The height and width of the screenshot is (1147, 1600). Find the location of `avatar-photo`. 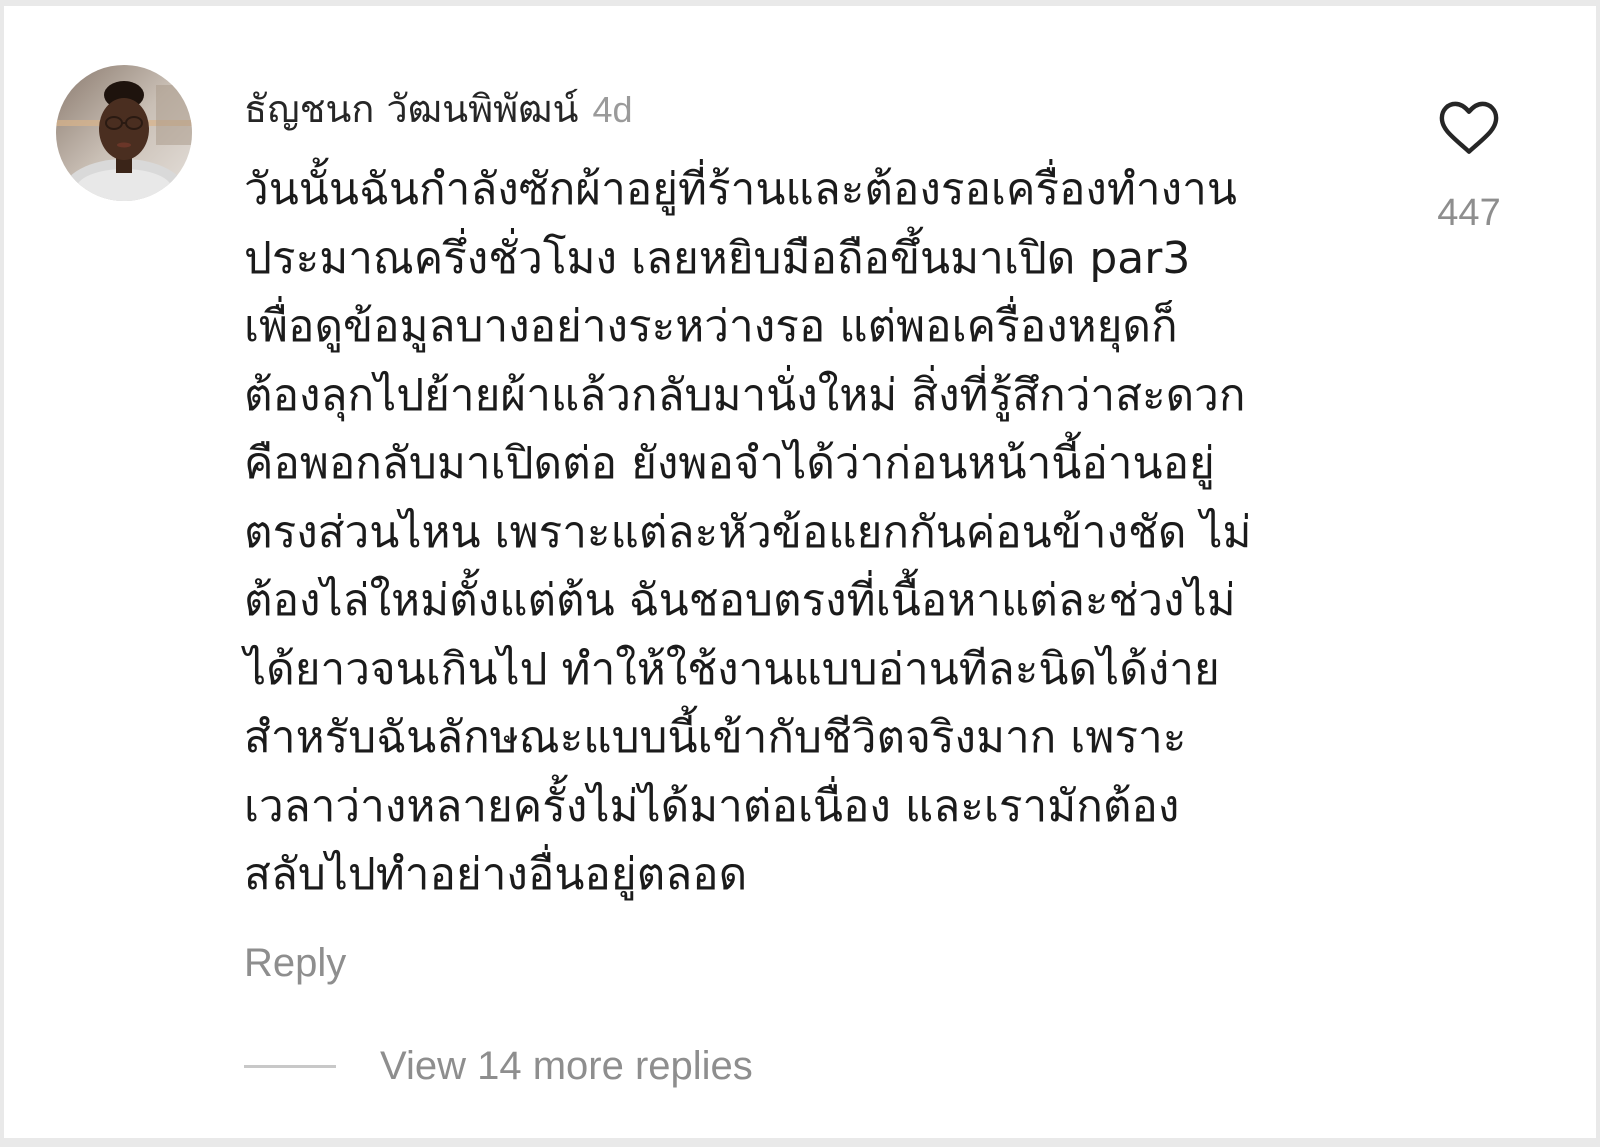

avatar-photo is located at coordinates (124, 133).